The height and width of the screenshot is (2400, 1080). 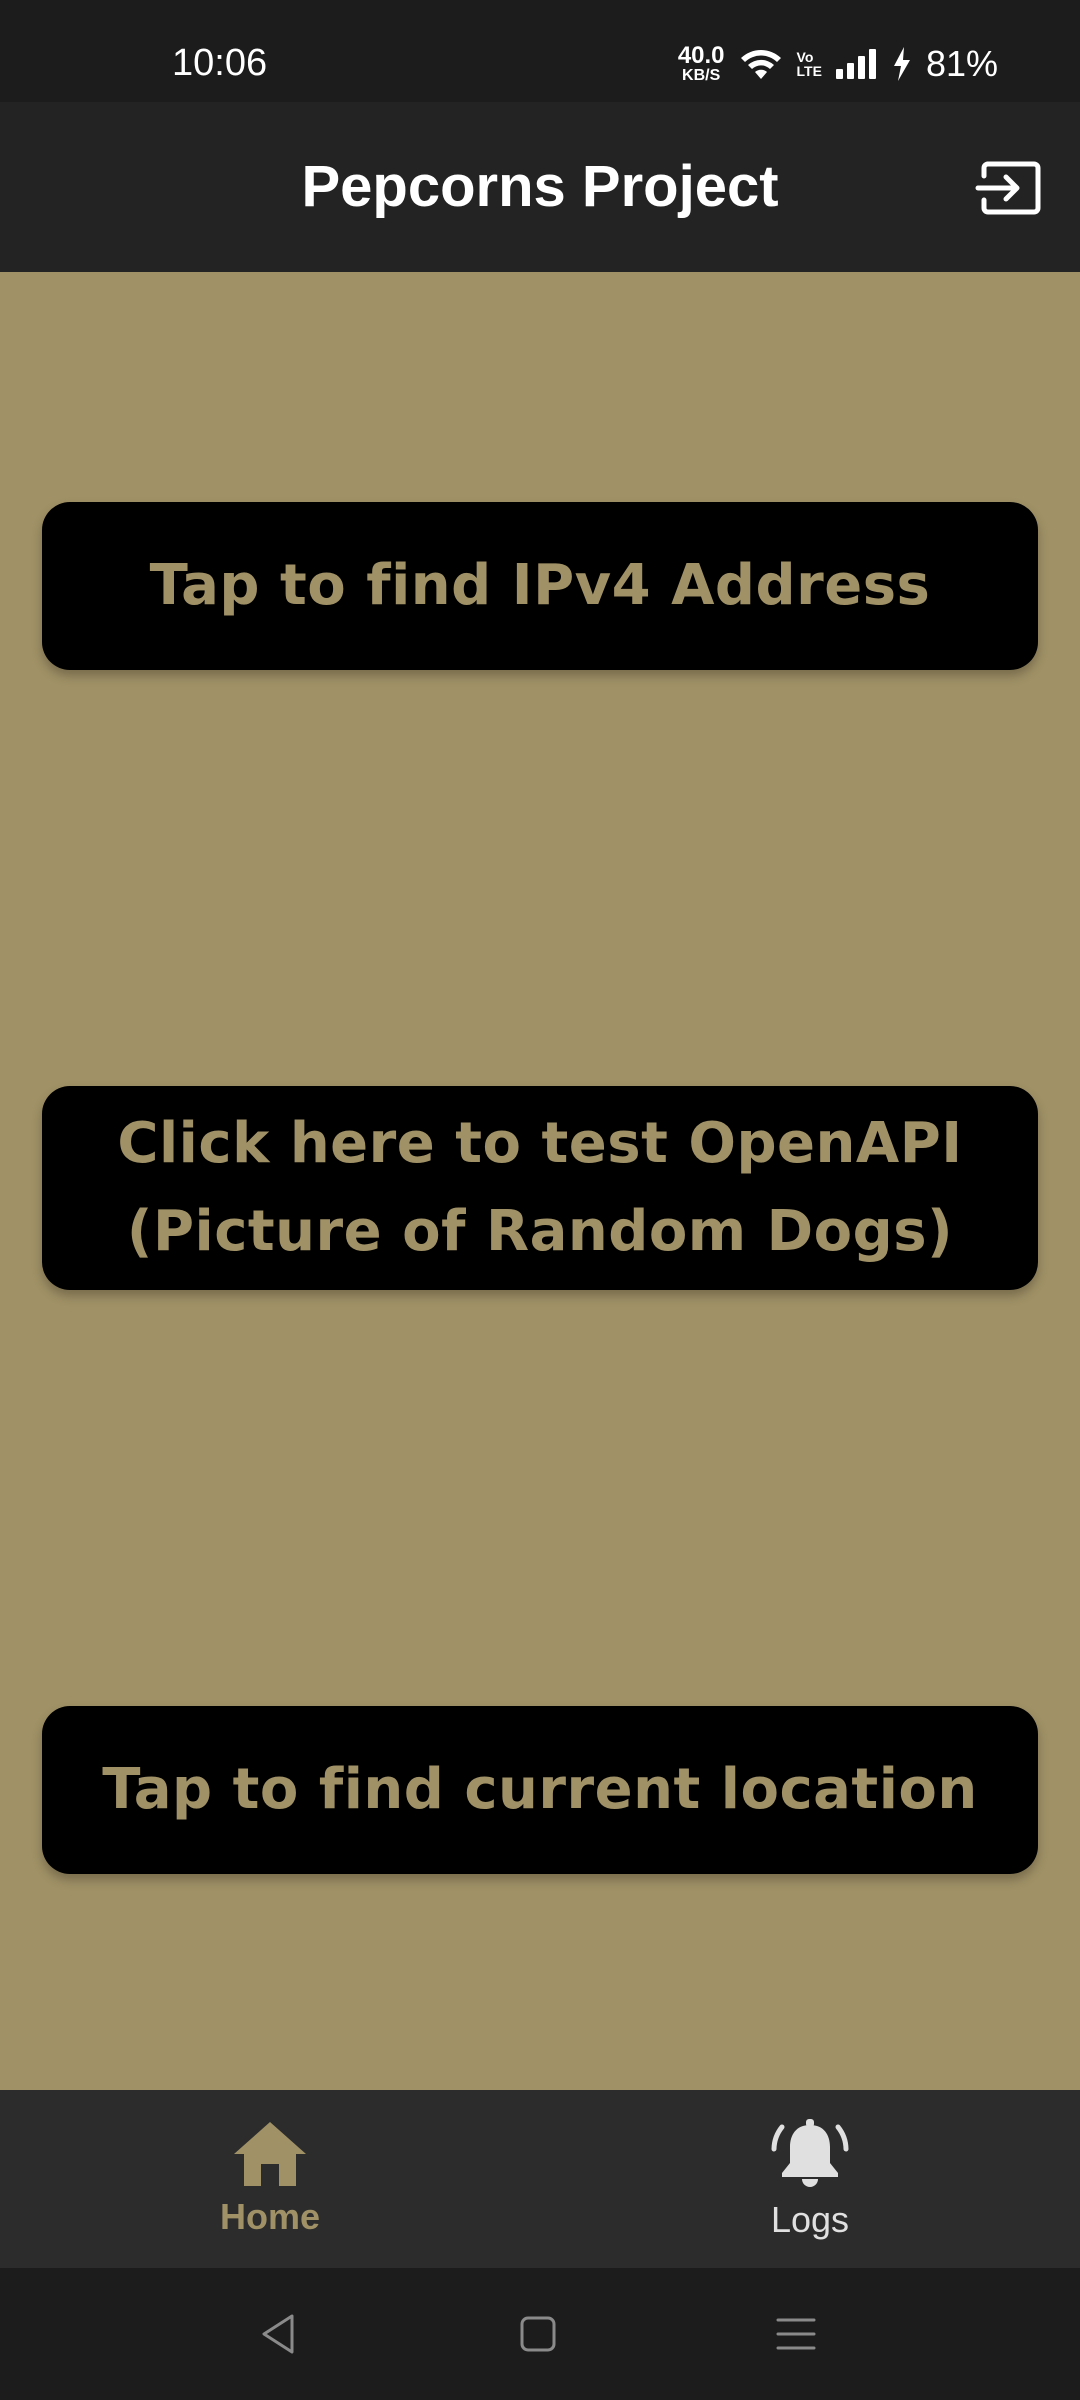 I want to click on back-icon, so click(x=278, y=2334).